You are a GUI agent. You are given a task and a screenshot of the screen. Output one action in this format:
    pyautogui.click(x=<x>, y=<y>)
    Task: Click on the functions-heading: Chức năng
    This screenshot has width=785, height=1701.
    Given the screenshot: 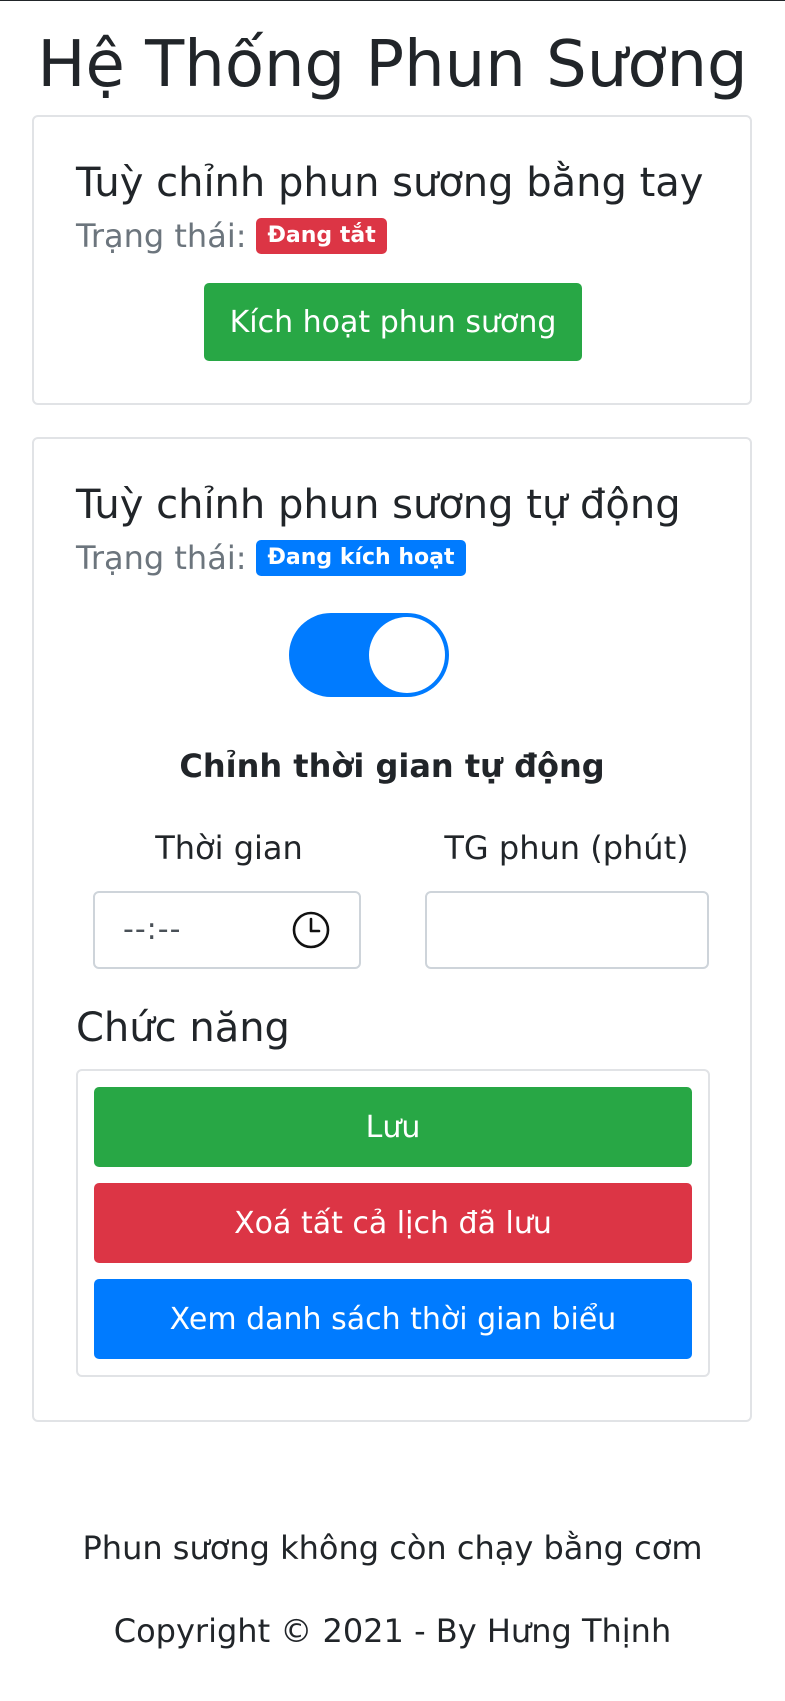 What is the action you would take?
    pyautogui.click(x=183, y=1028)
    